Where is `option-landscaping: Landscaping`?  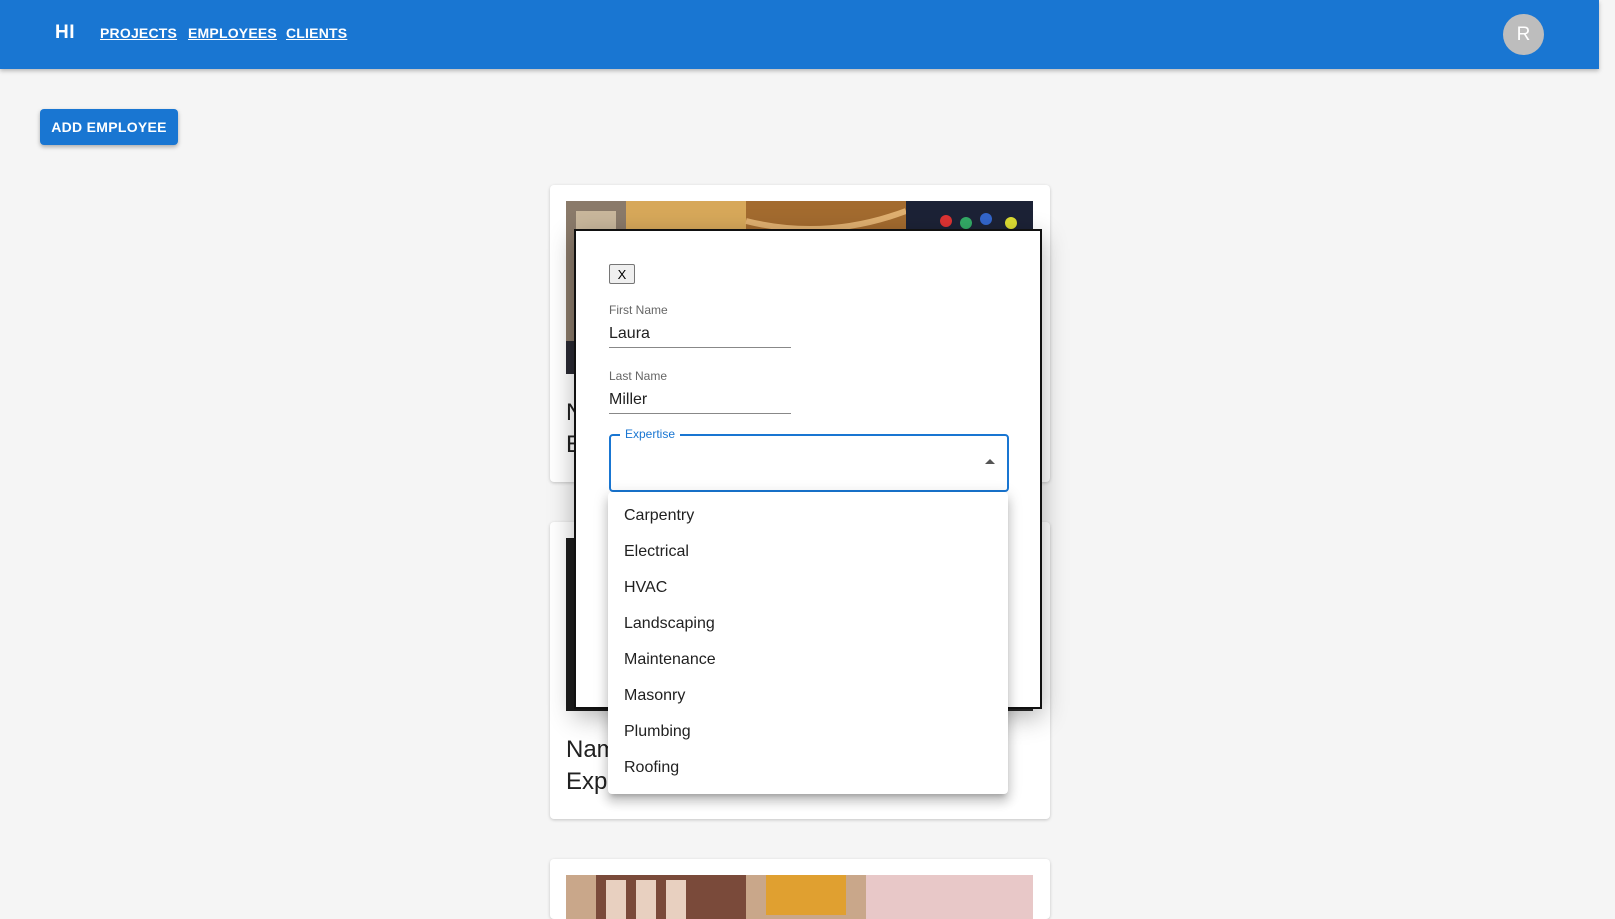
option-landscaping: Landscaping is located at coordinates (808, 624).